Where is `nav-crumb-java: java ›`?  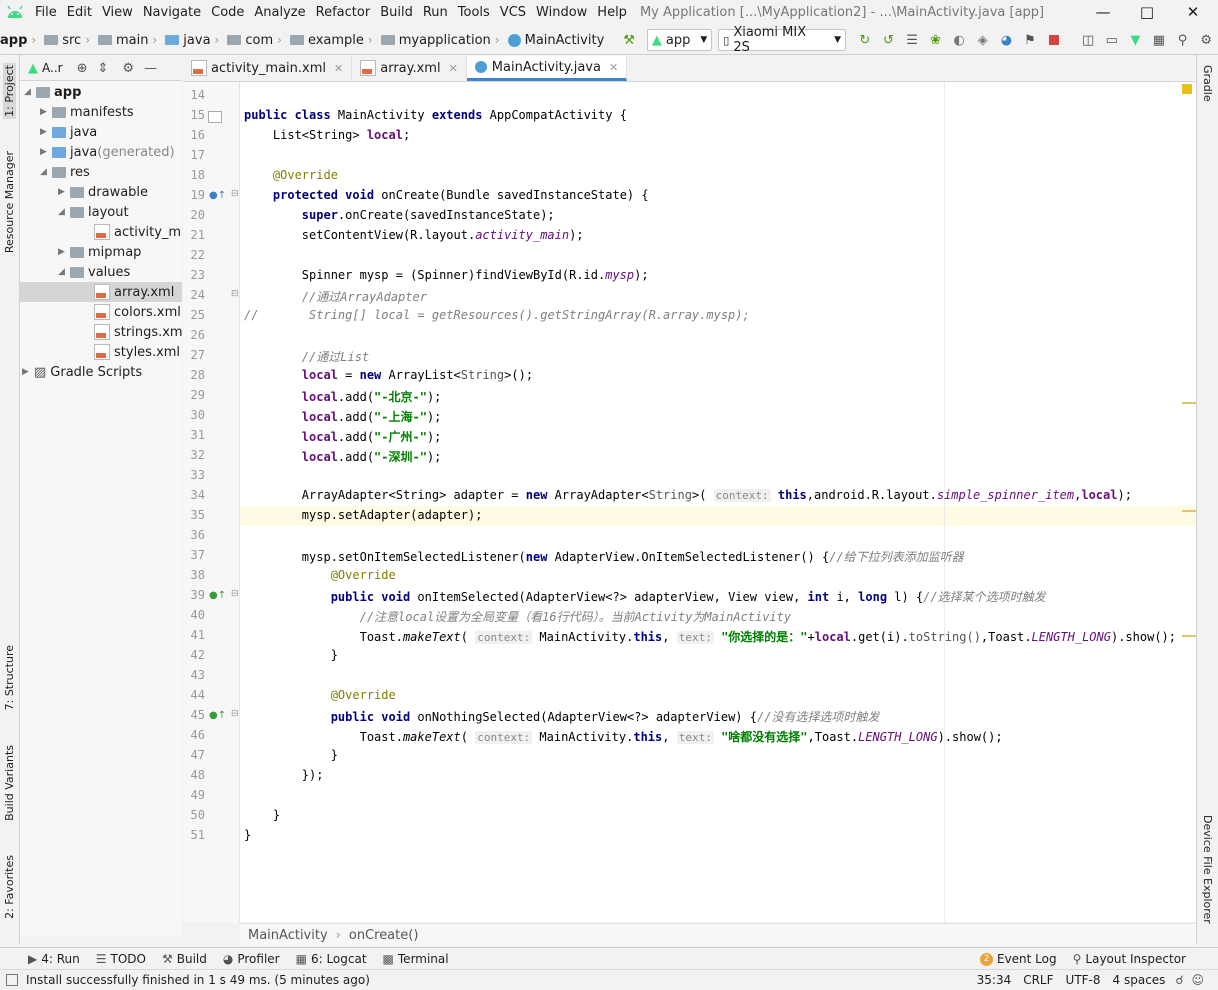
nav-crumb-java: java › is located at coordinates (194, 40).